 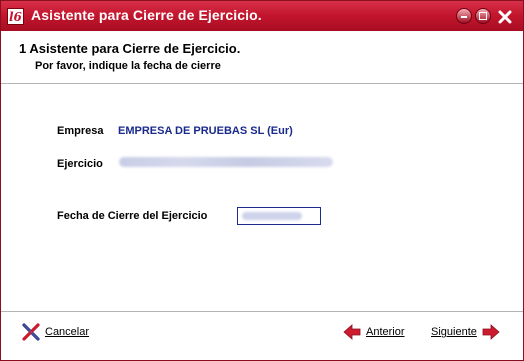 I want to click on cancel-button: Cancelar, so click(x=55, y=332).